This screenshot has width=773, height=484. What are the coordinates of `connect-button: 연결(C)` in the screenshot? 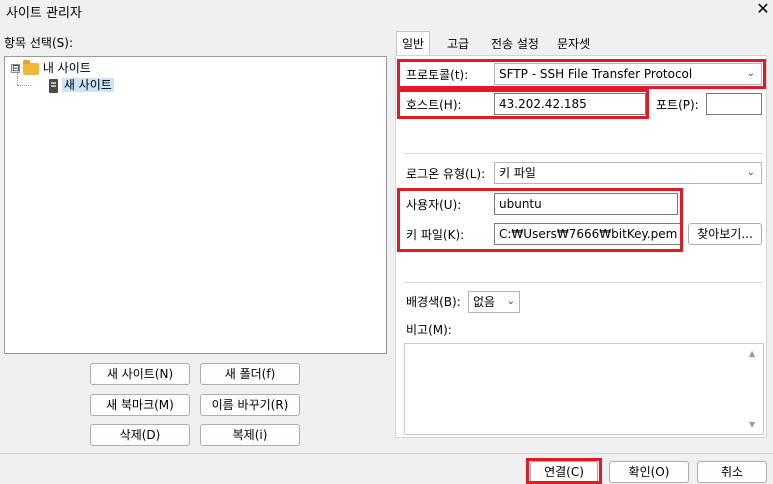 It's located at (564, 472).